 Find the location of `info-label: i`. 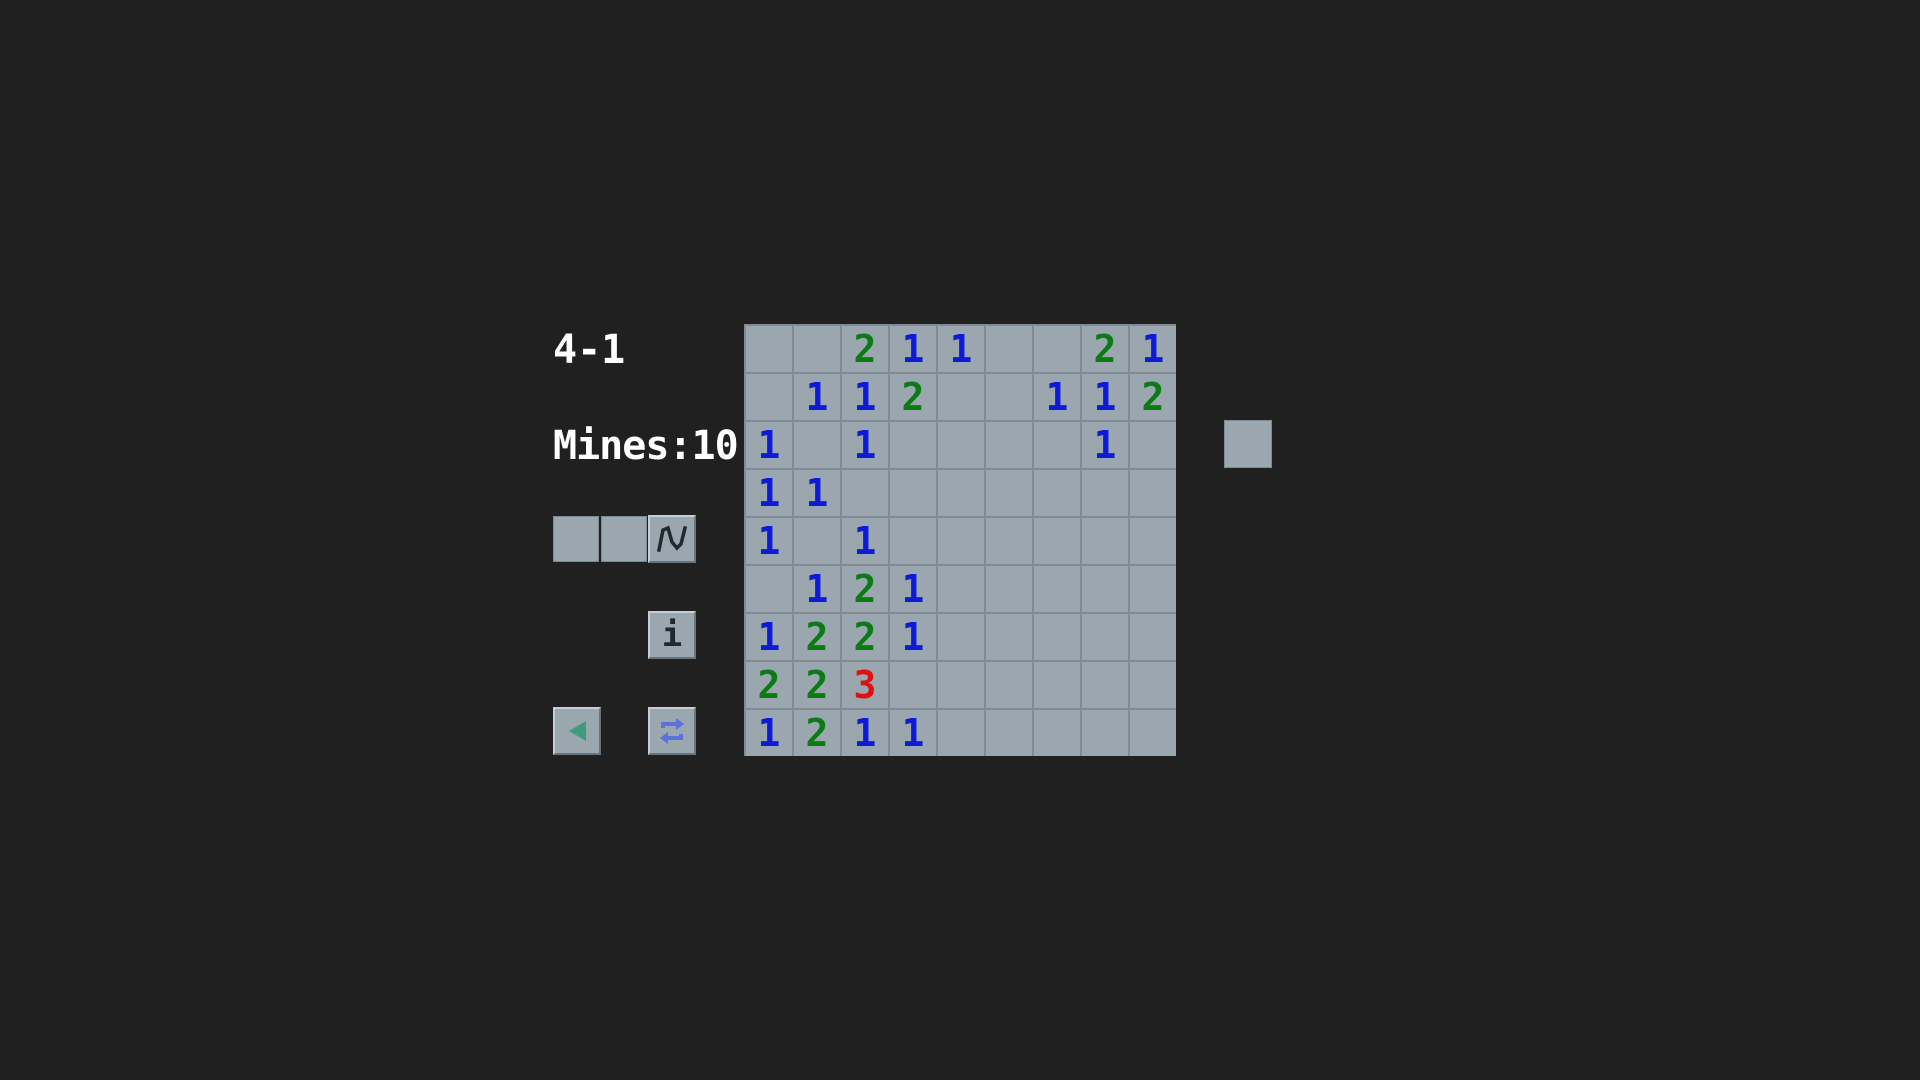

info-label: i is located at coordinates (672, 635).